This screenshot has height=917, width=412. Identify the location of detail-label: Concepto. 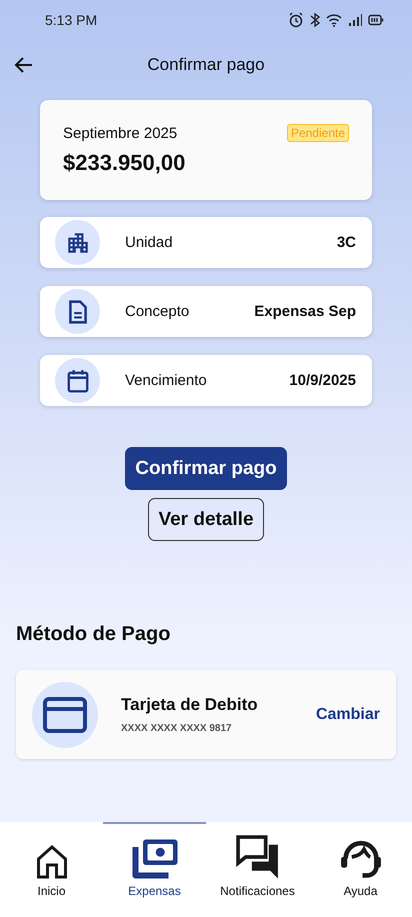
(157, 311).